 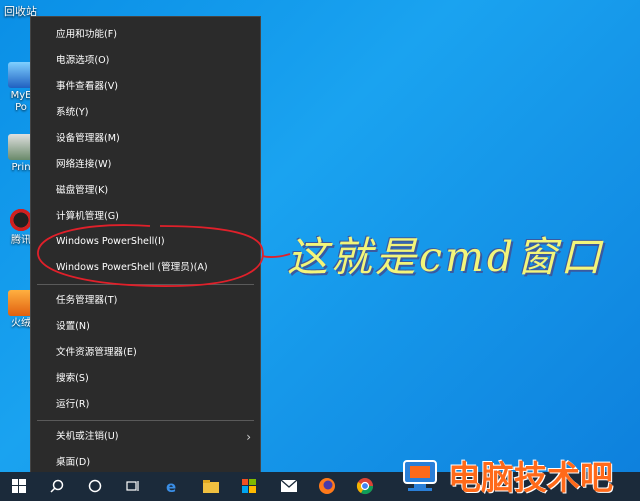 What do you see at coordinates (145, 113) in the screenshot?
I see `menu-item-system: 系统(Y)` at bounding box center [145, 113].